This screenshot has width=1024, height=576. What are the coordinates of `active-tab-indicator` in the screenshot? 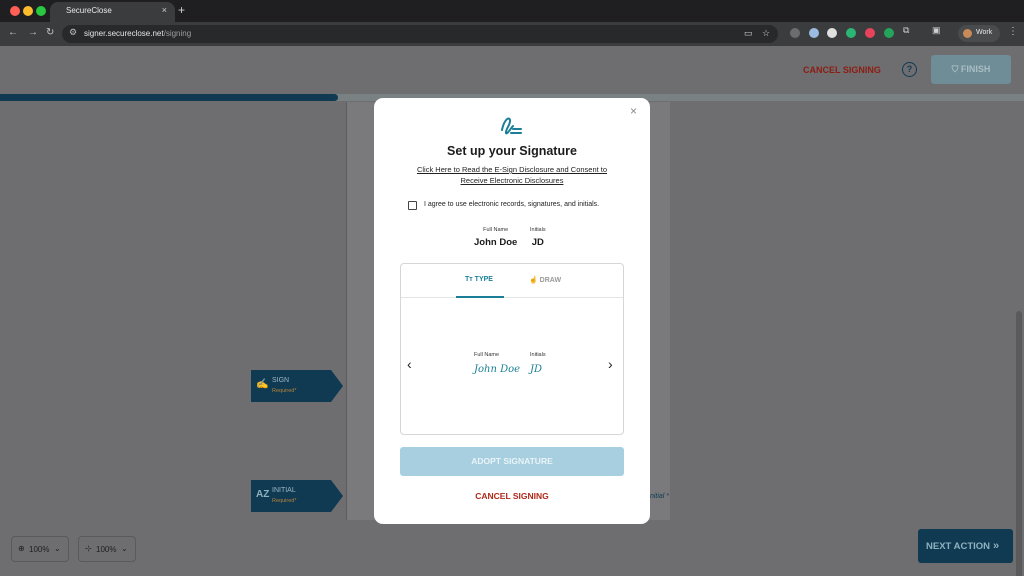 It's located at (480, 297).